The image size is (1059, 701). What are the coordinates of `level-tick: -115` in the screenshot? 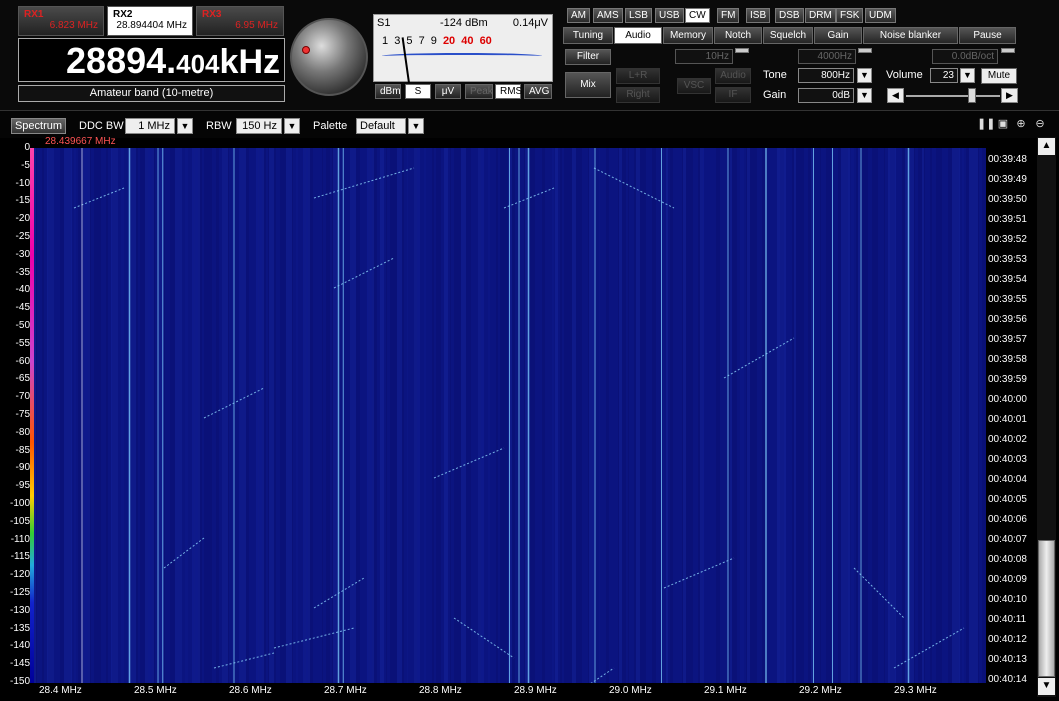 It's located at (20, 557).